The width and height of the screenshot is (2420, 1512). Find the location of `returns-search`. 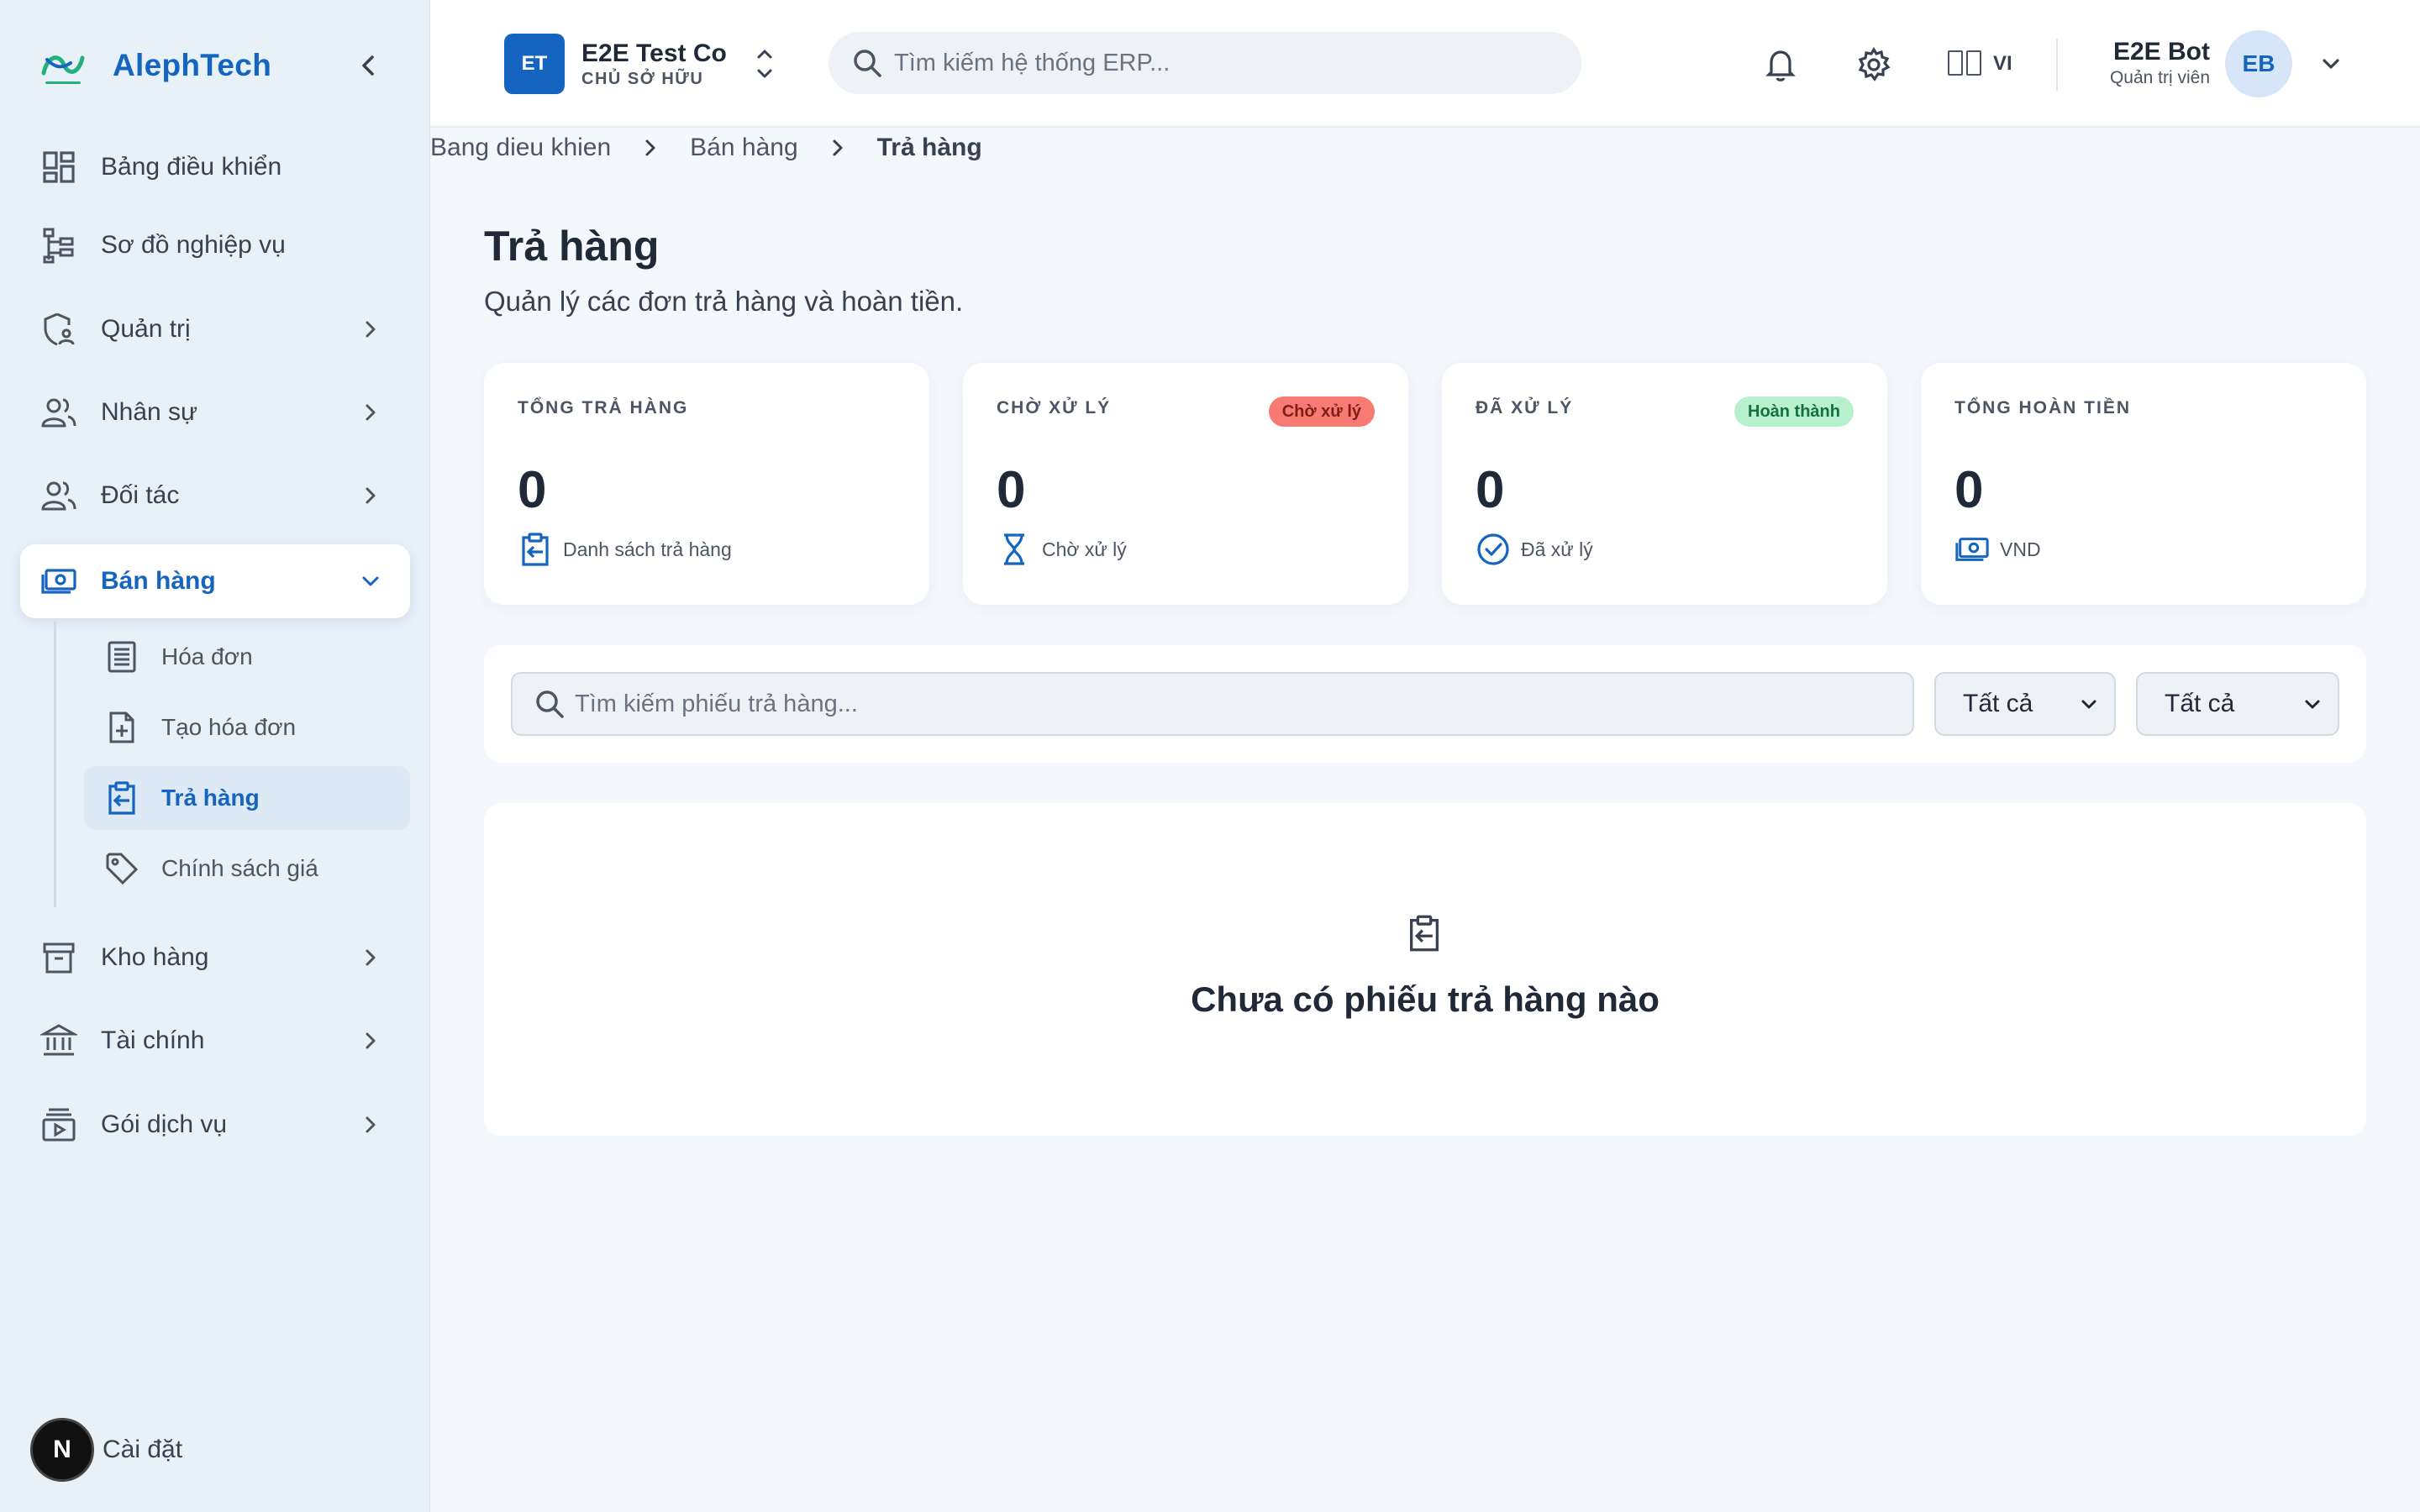

returns-search is located at coordinates (1212, 704).